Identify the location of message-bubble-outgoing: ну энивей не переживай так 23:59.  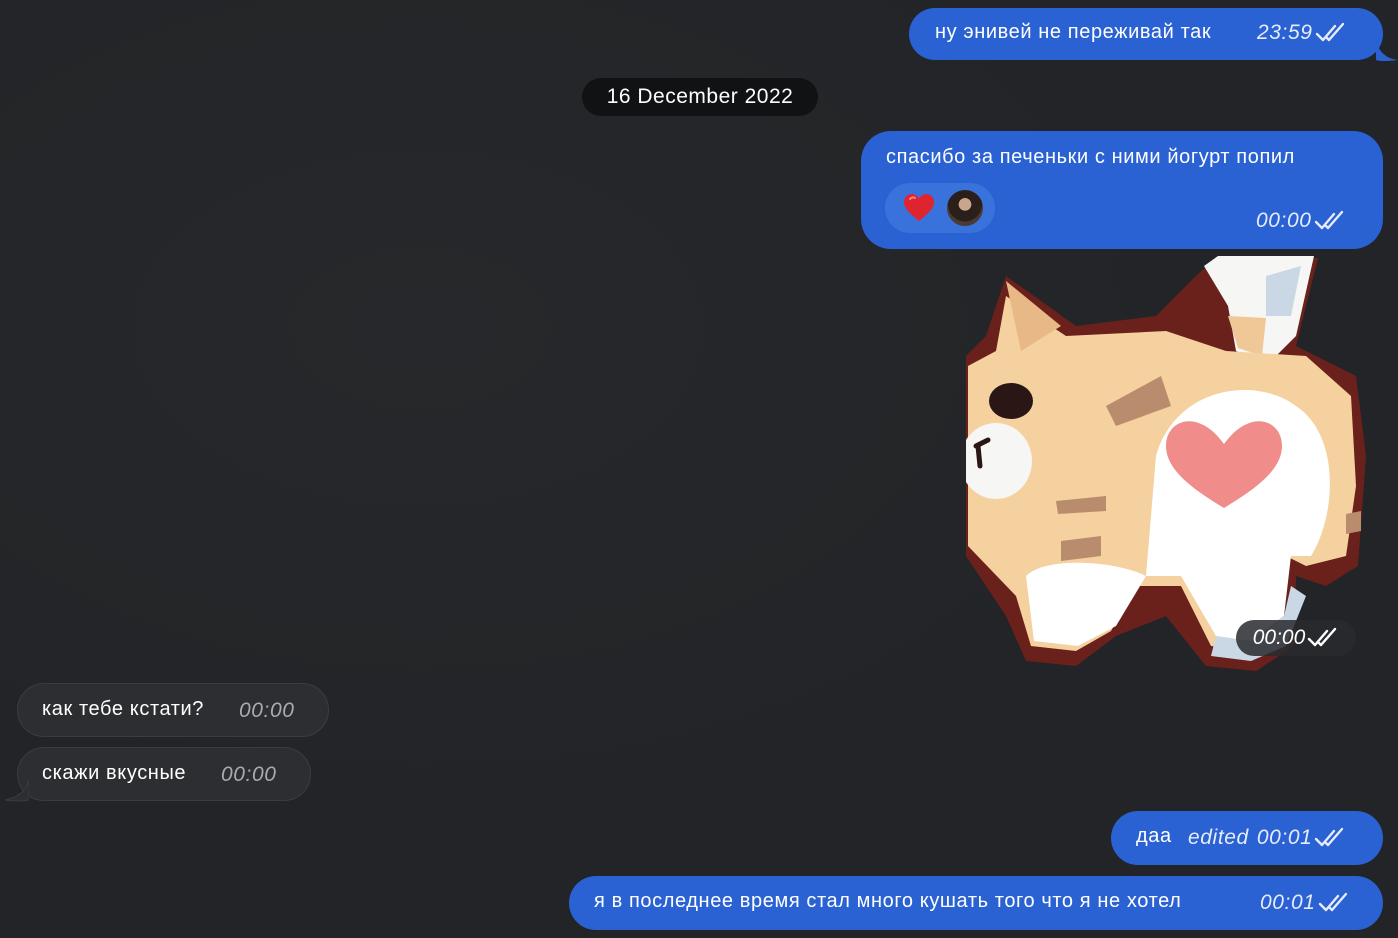
(1146, 34).